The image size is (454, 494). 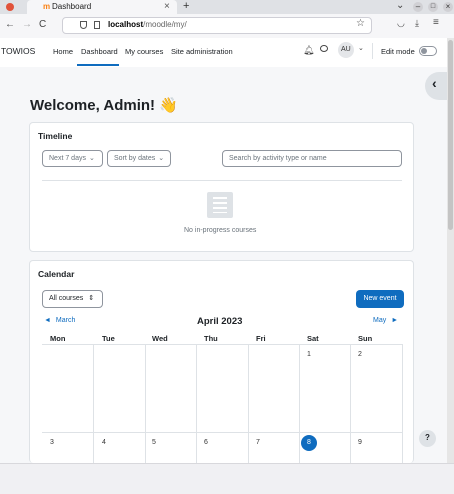 What do you see at coordinates (126, 24) in the screenshot?
I see `url-host: localhost` at bounding box center [126, 24].